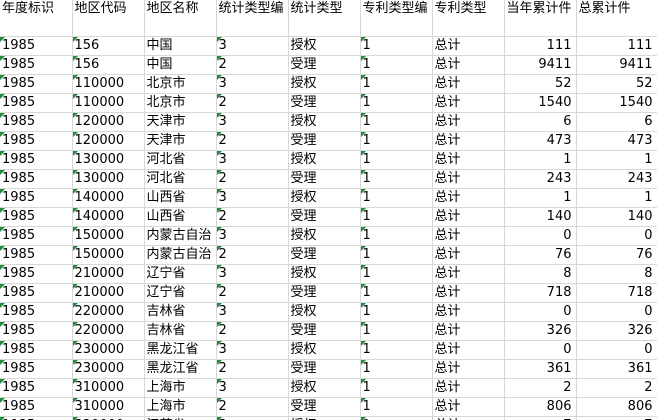 The image size is (657, 420). Describe the element at coordinates (540, 160) in the screenshot. I see `year-cumulative-cell: 1` at that location.